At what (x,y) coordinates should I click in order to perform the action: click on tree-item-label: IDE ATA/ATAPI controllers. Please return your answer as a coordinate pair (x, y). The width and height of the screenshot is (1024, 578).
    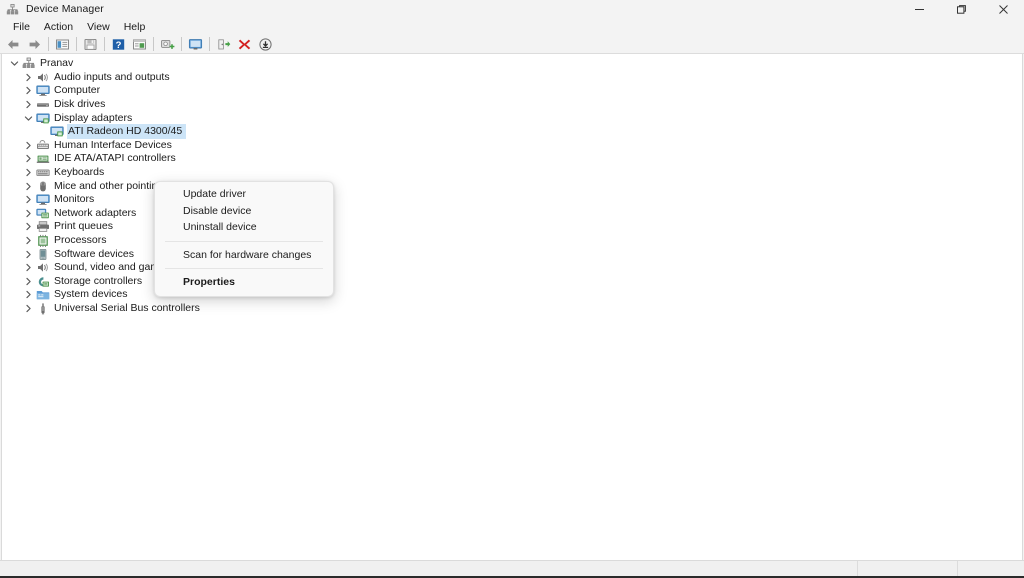
    Looking at the image, I should click on (115, 158).